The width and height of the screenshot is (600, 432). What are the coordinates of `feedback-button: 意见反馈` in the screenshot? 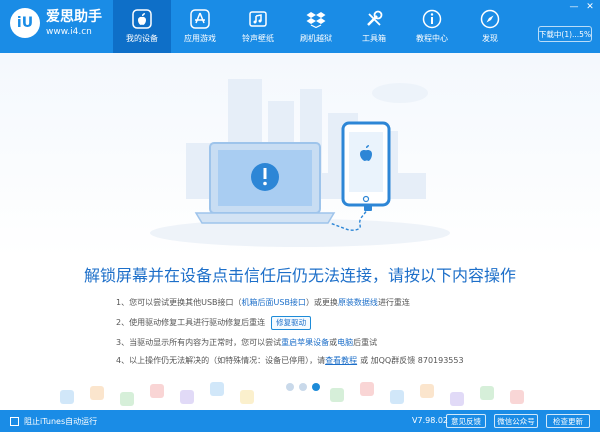 It's located at (466, 421).